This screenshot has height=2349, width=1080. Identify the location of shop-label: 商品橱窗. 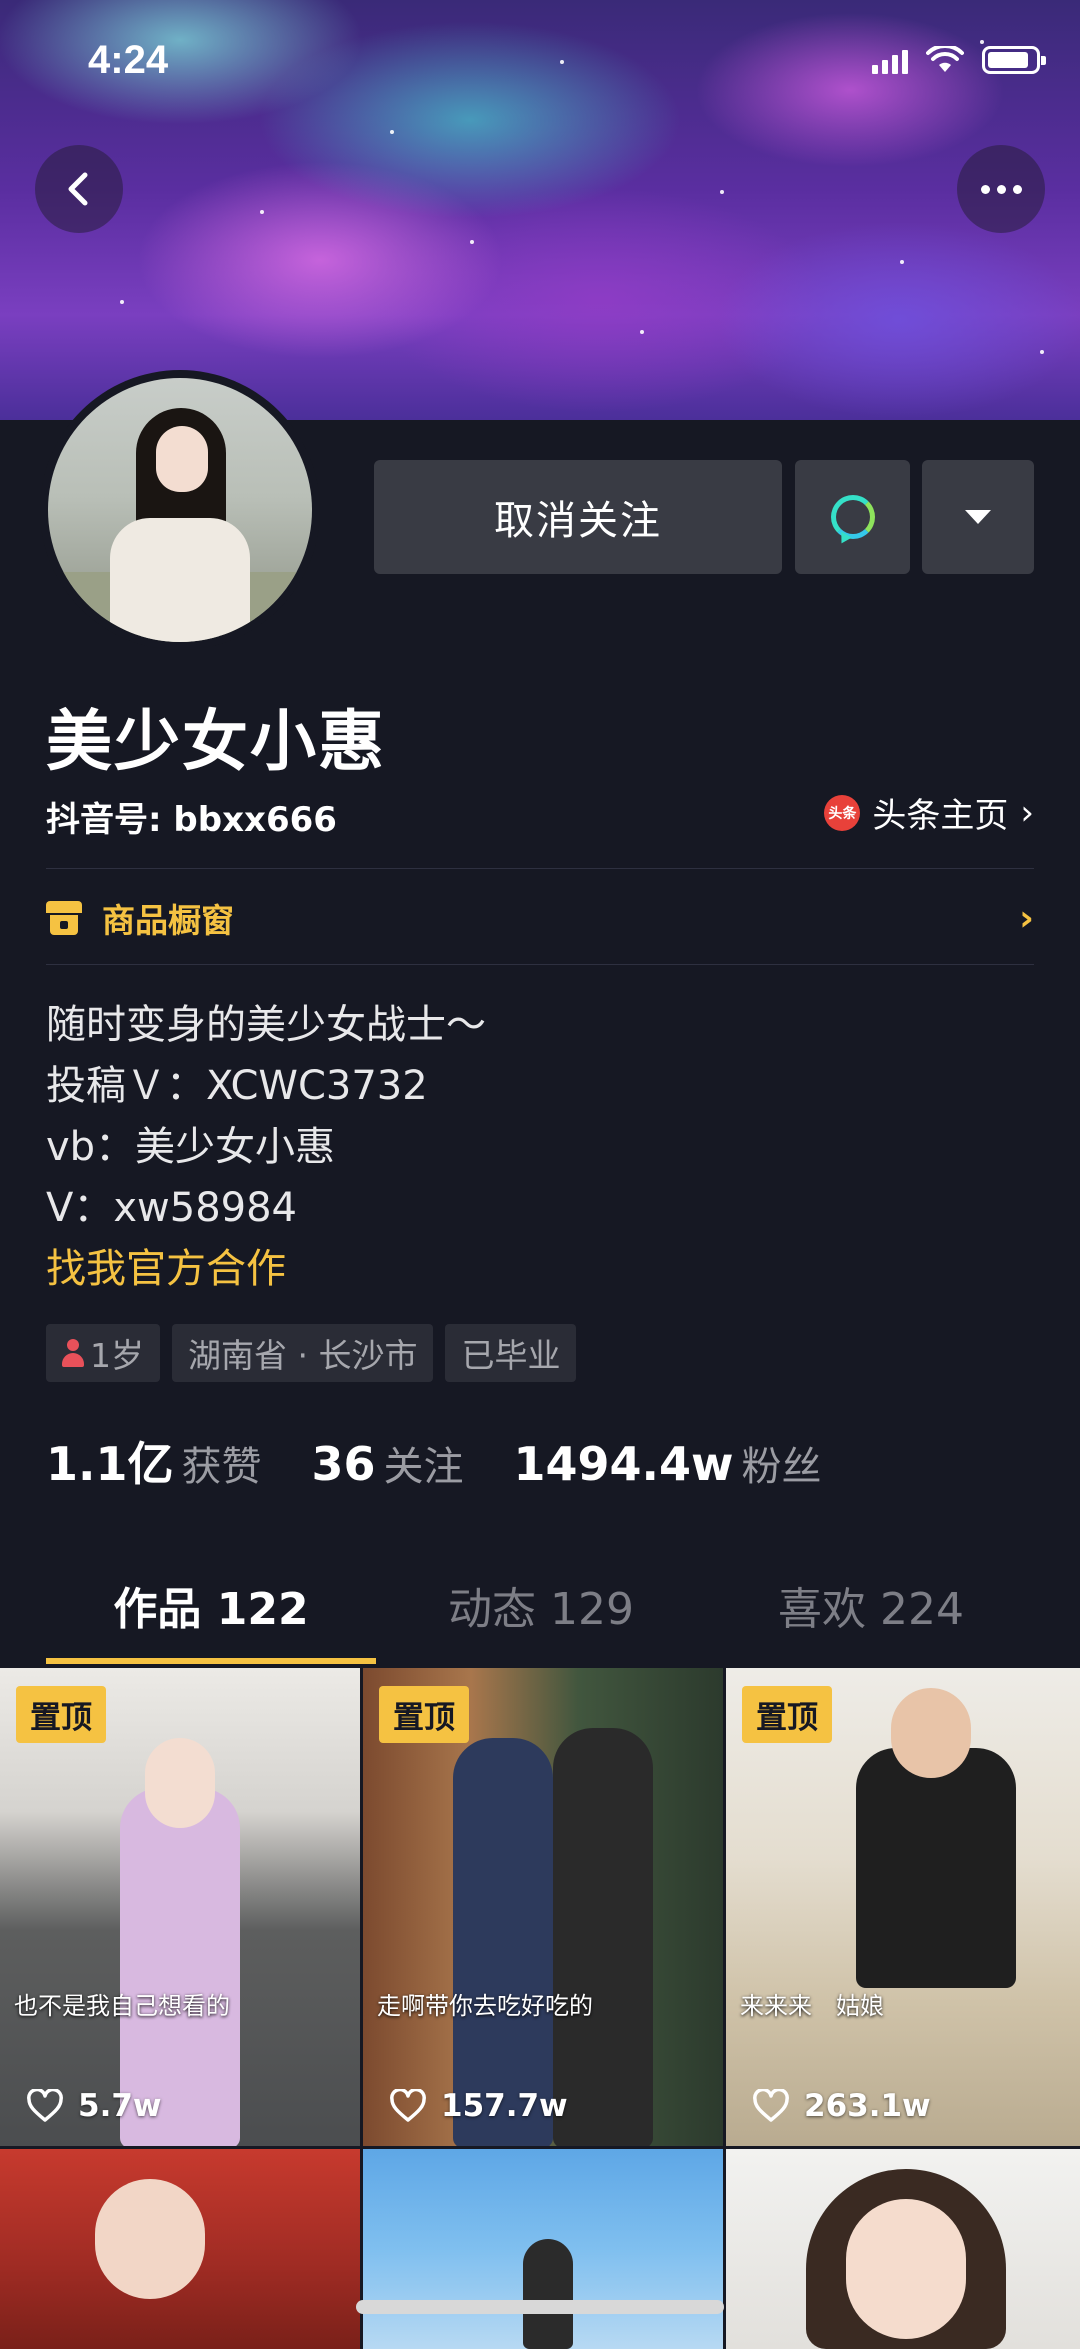
(168, 920).